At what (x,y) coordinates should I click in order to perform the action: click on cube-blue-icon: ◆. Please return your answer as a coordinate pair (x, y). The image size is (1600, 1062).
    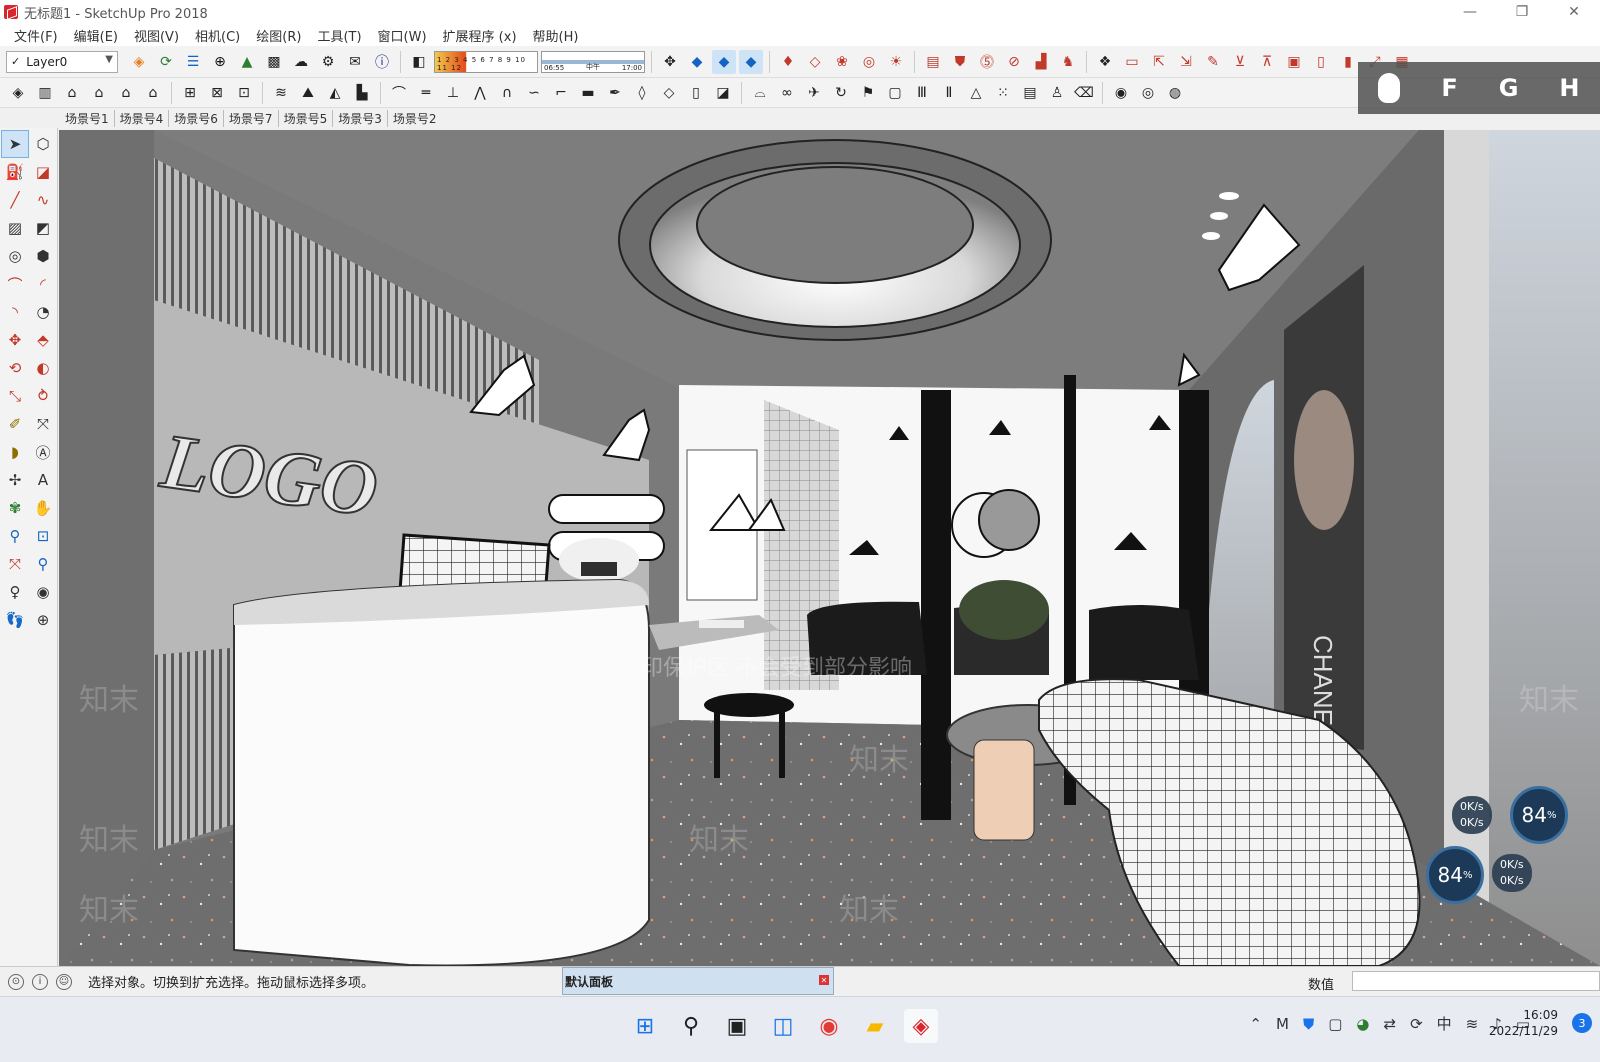
    Looking at the image, I should click on (751, 61).